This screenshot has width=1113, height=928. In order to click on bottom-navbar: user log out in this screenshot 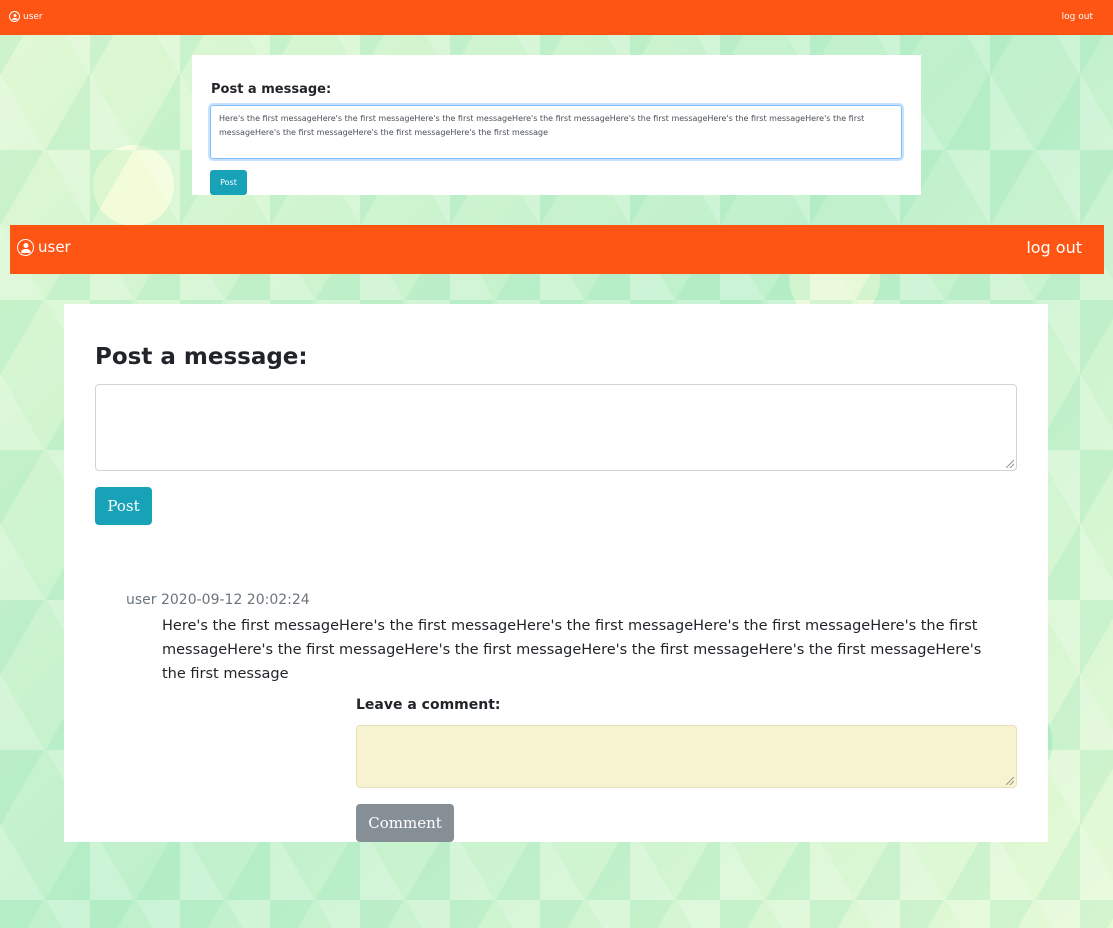, I will do `click(557, 249)`.